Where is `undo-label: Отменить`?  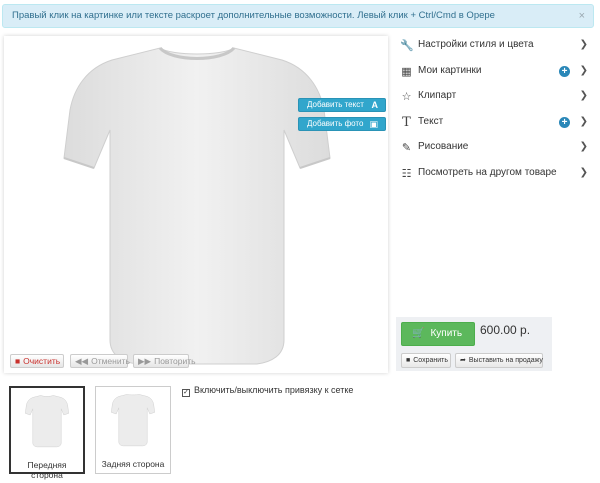
undo-label: Отменить is located at coordinates (110, 361).